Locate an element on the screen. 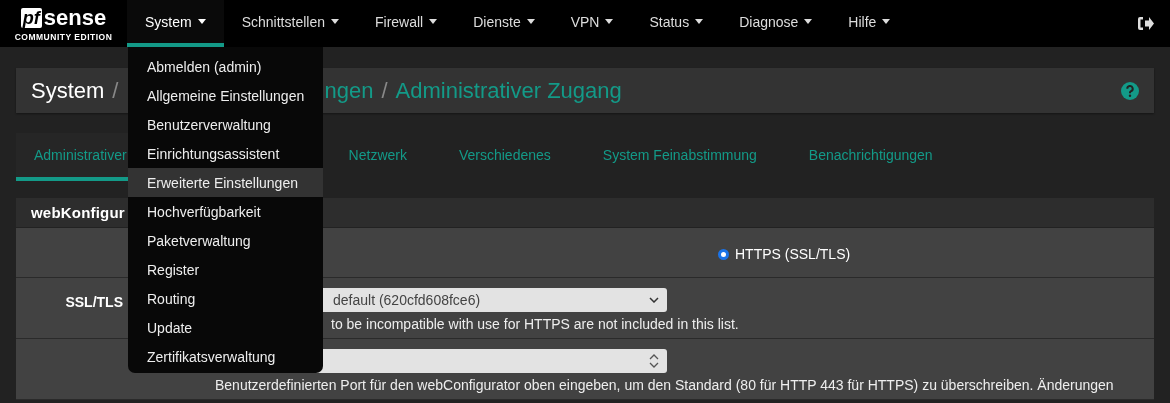 This screenshot has width=1170, height=403. nav-item: Firewall is located at coordinates (406, 23).